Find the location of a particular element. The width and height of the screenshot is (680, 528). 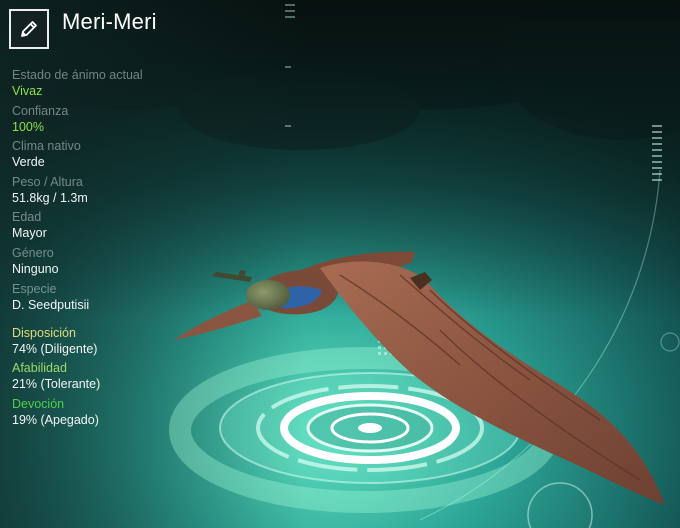

stat-climate: Clima nativo Verde is located at coordinates (112, 154).